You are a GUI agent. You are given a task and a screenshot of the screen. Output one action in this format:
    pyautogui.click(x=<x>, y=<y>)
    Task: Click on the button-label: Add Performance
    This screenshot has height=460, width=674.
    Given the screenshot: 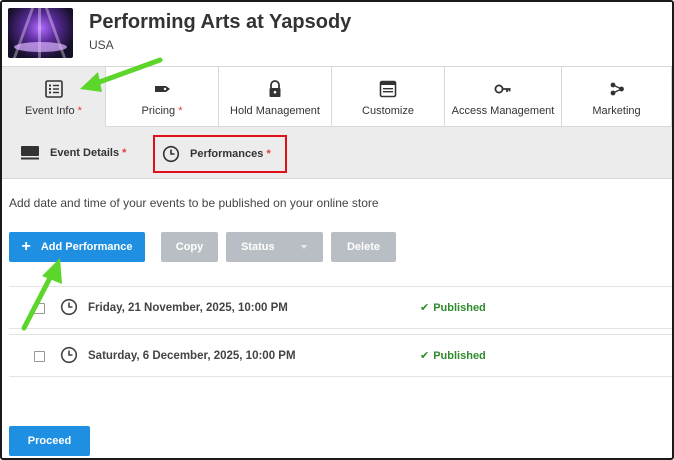 What is the action you would take?
    pyautogui.click(x=86, y=247)
    